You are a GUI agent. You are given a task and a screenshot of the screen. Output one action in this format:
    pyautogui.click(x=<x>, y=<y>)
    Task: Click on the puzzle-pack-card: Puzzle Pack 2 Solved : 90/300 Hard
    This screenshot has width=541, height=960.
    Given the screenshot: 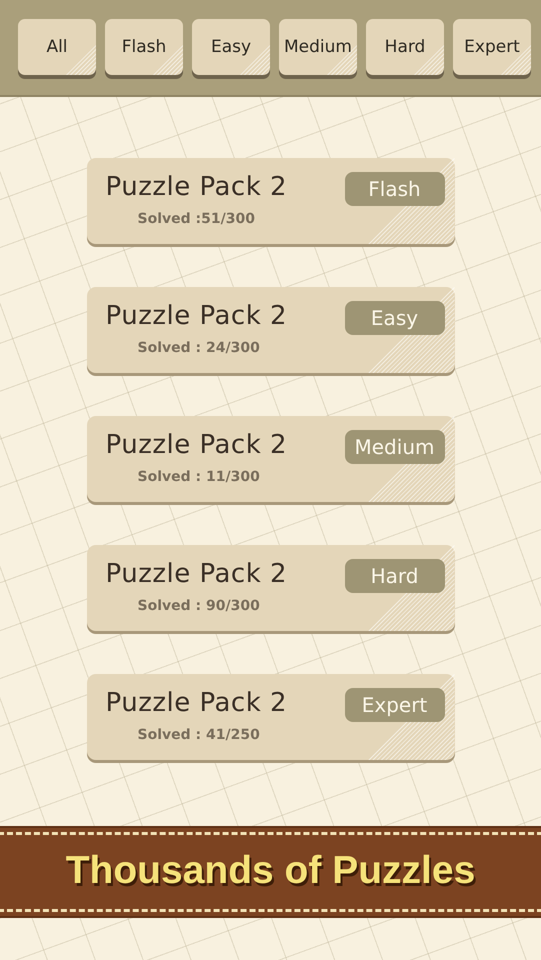 What is the action you would take?
    pyautogui.click(x=270, y=588)
    